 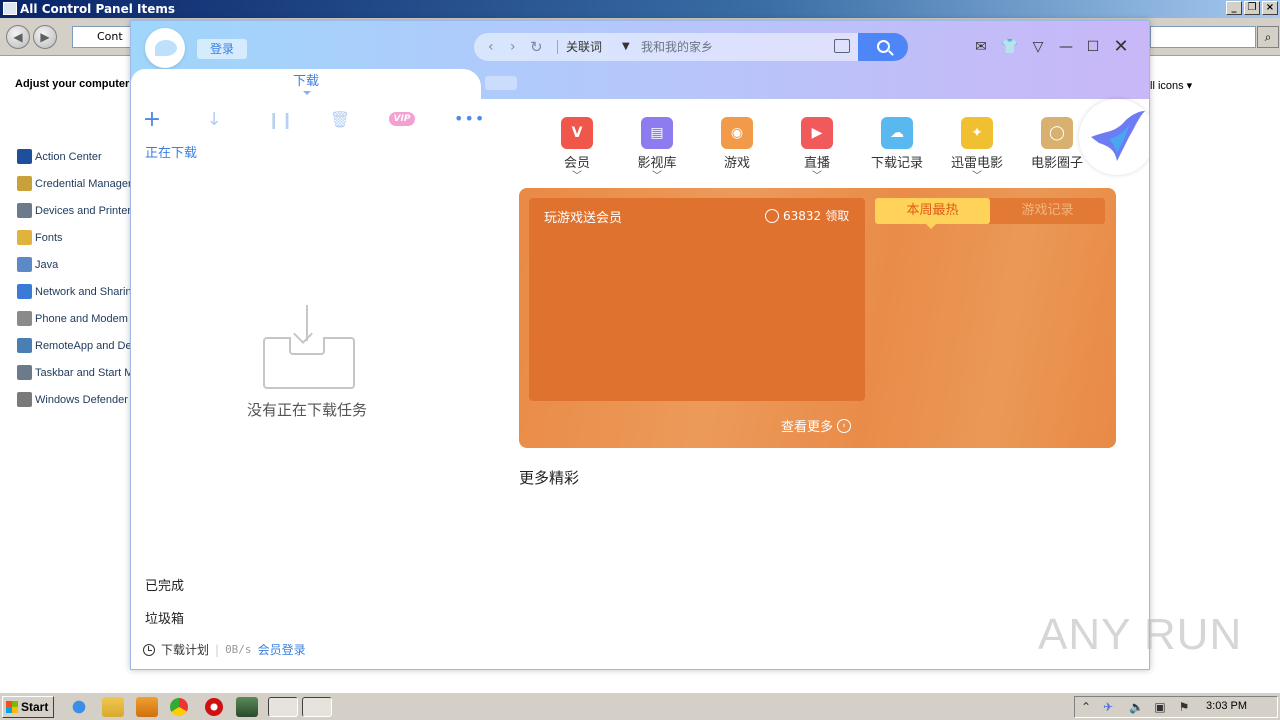 I want to click on control-panel-item: Action Center, so click(x=77, y=156).